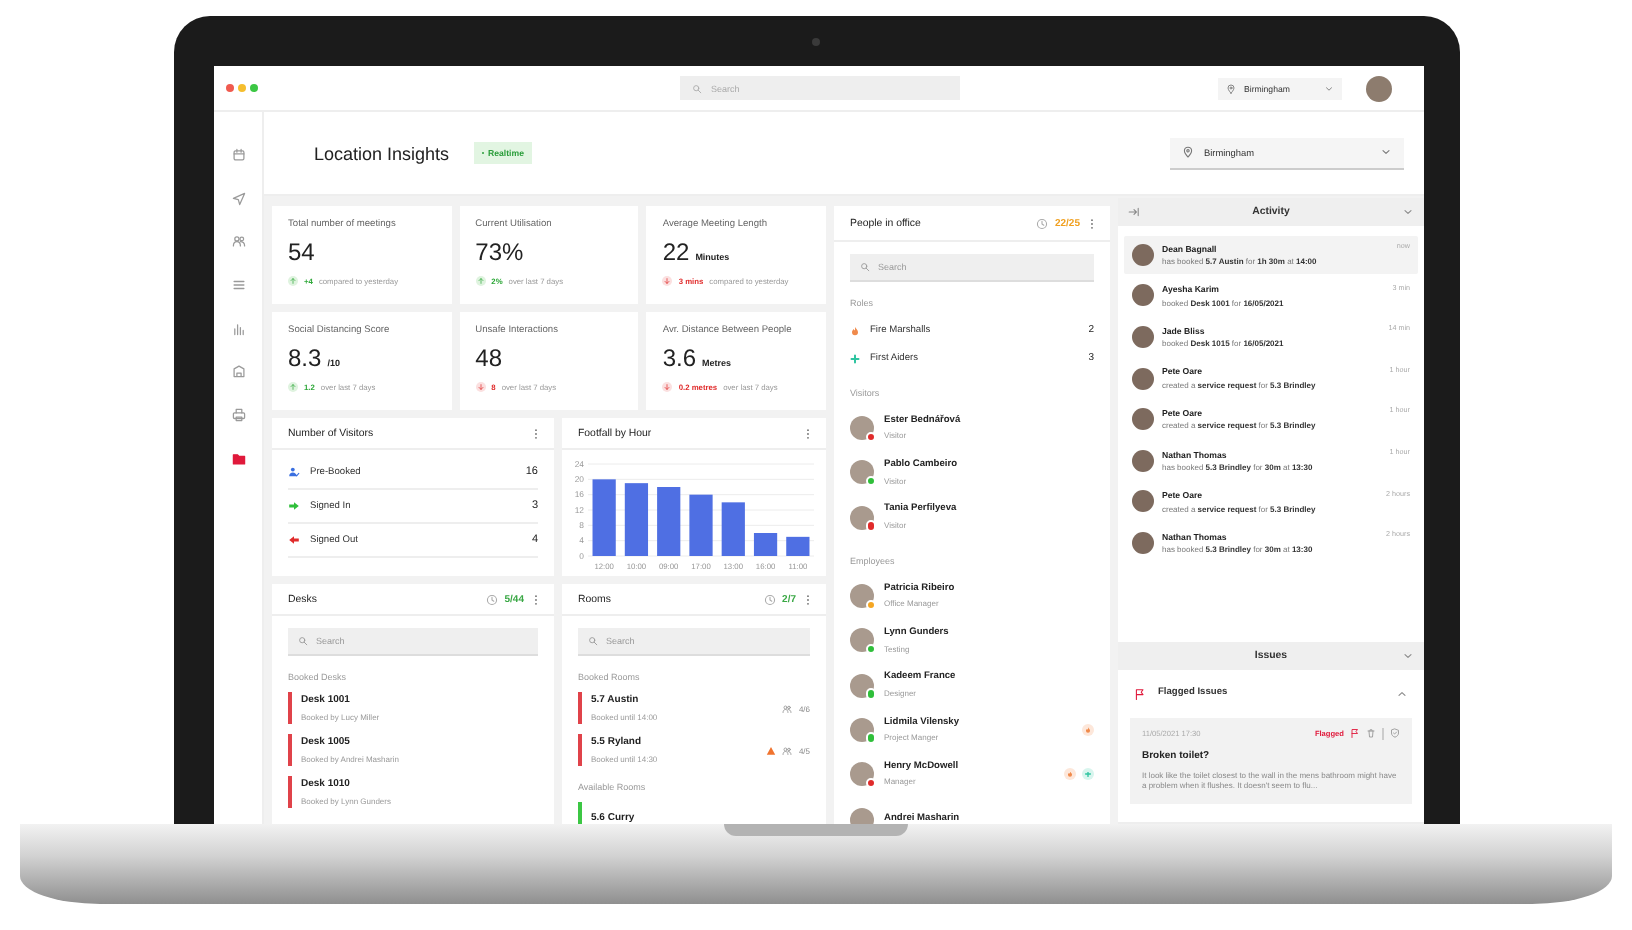 This screenshot has height=930, width=1632. I want to click on plus-icon, so click(855, 358).